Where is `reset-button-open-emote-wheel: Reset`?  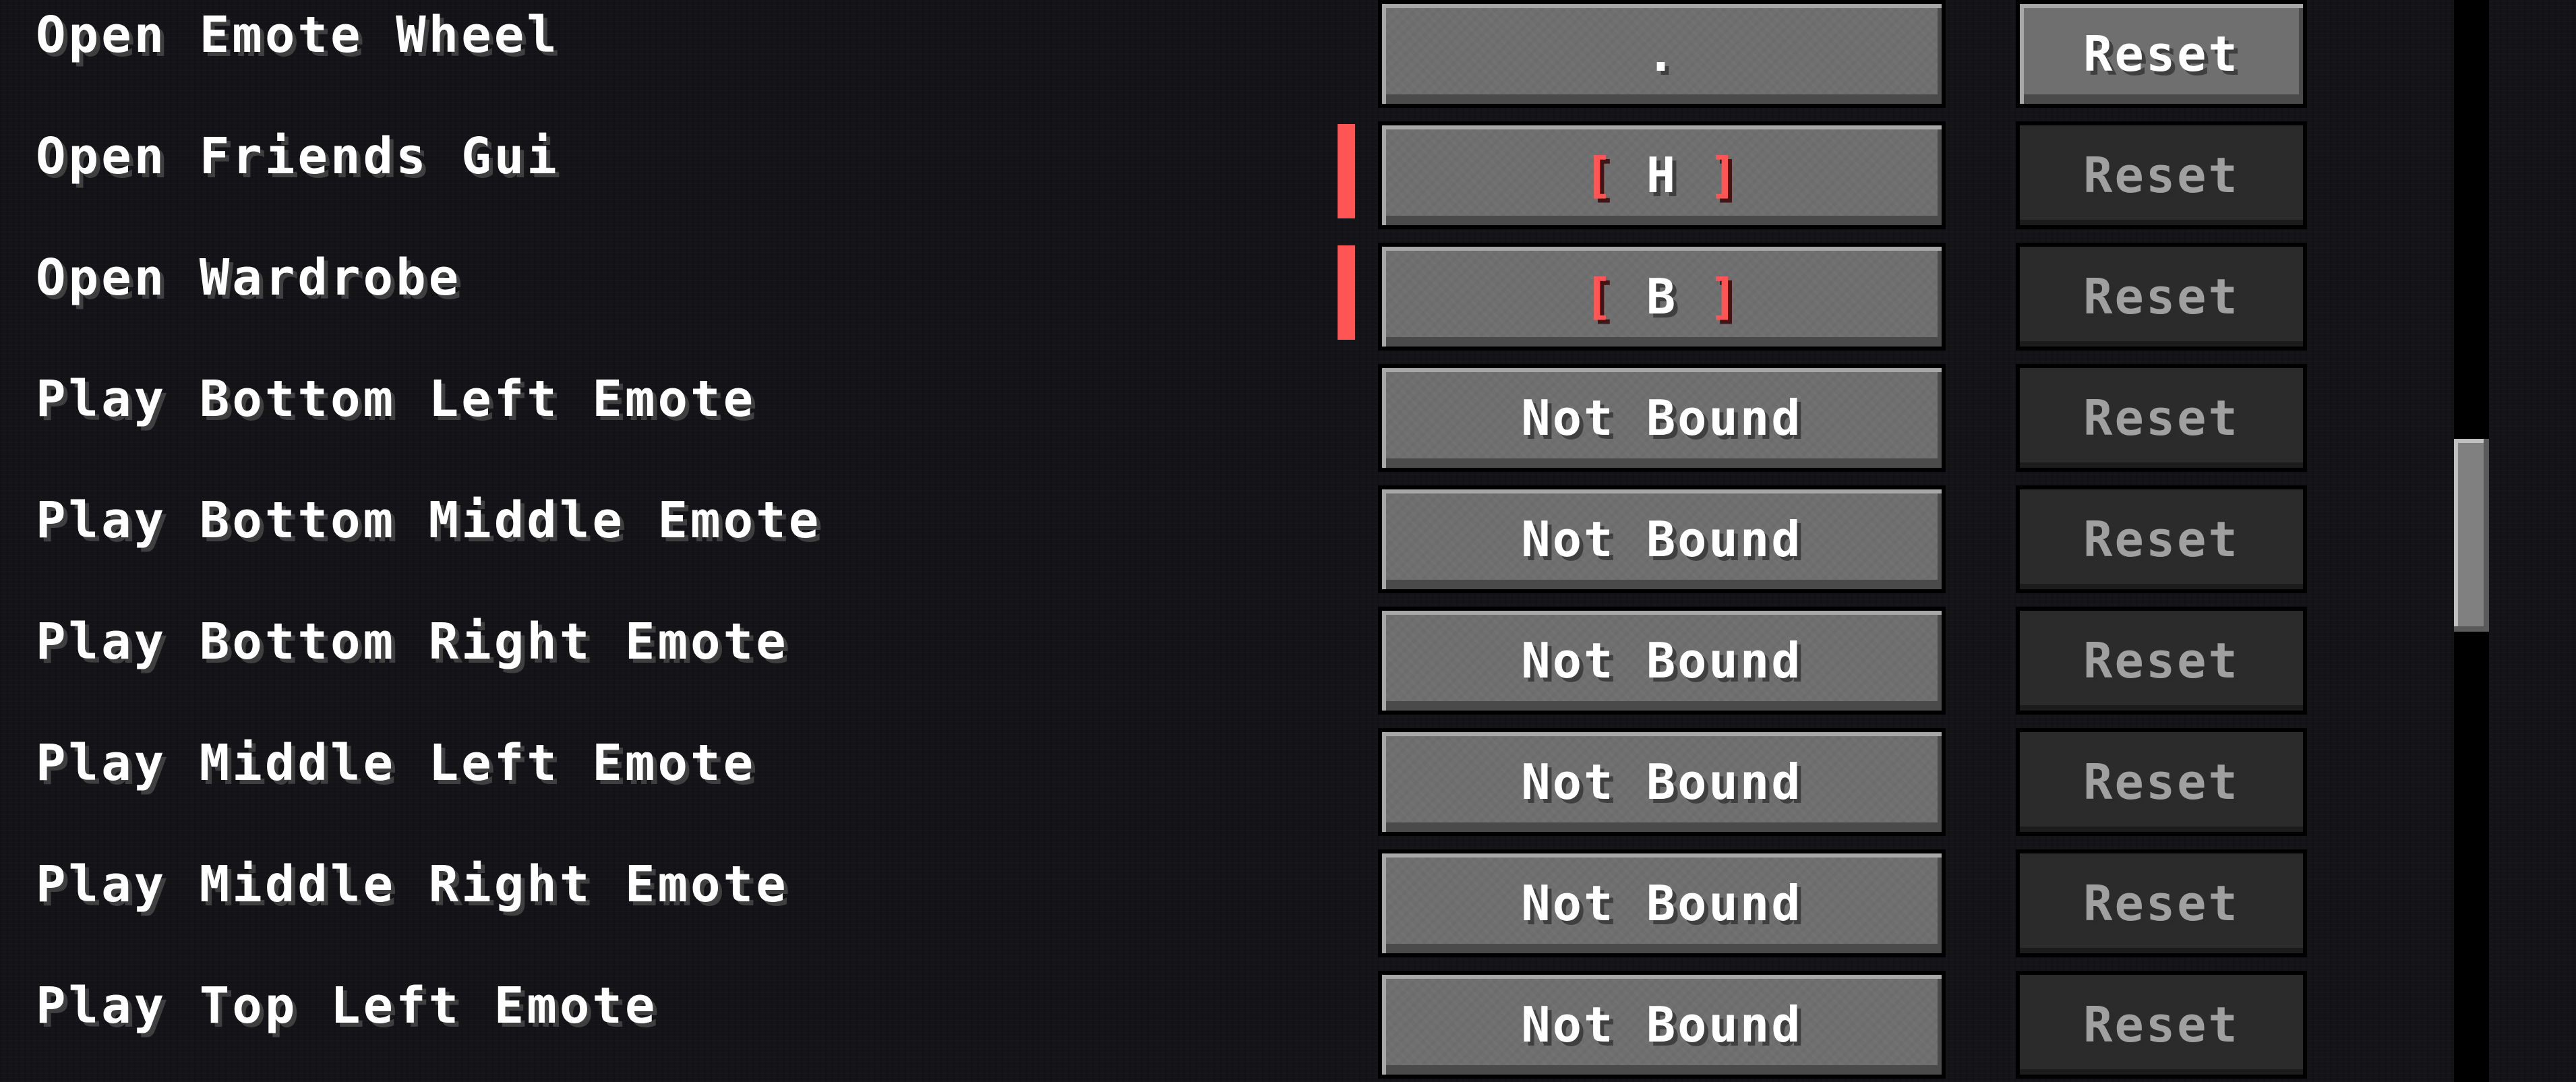
reset-button-open-emote-wheel: Reset is located at coordinates (2161, 54).